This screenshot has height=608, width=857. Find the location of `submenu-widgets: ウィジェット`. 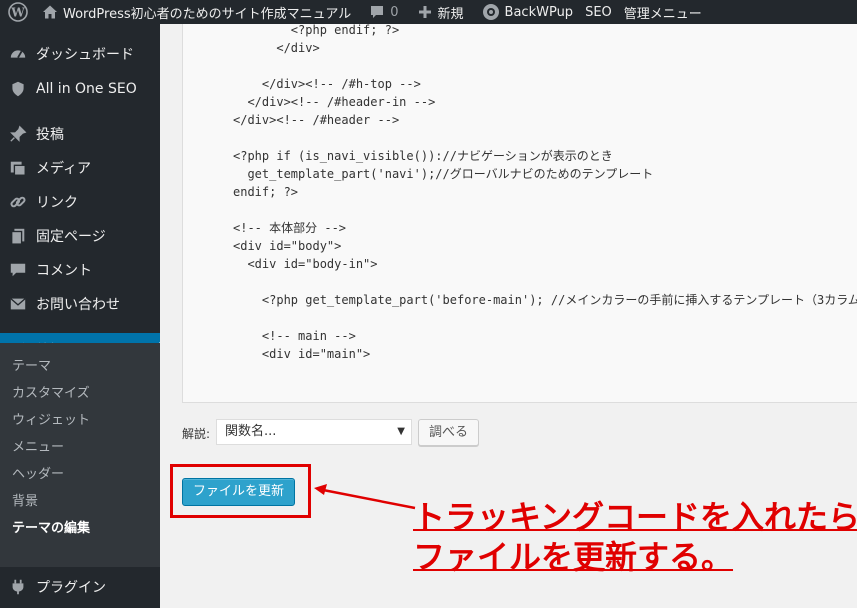

submenu-widgets: ウィジェット is located at coordinates (51, 418).